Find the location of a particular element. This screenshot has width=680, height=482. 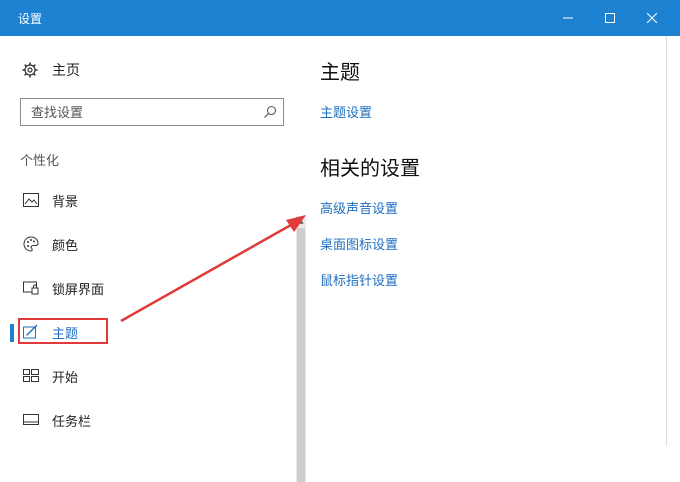

window-title: 设置 is located at coordinates (30, 19).